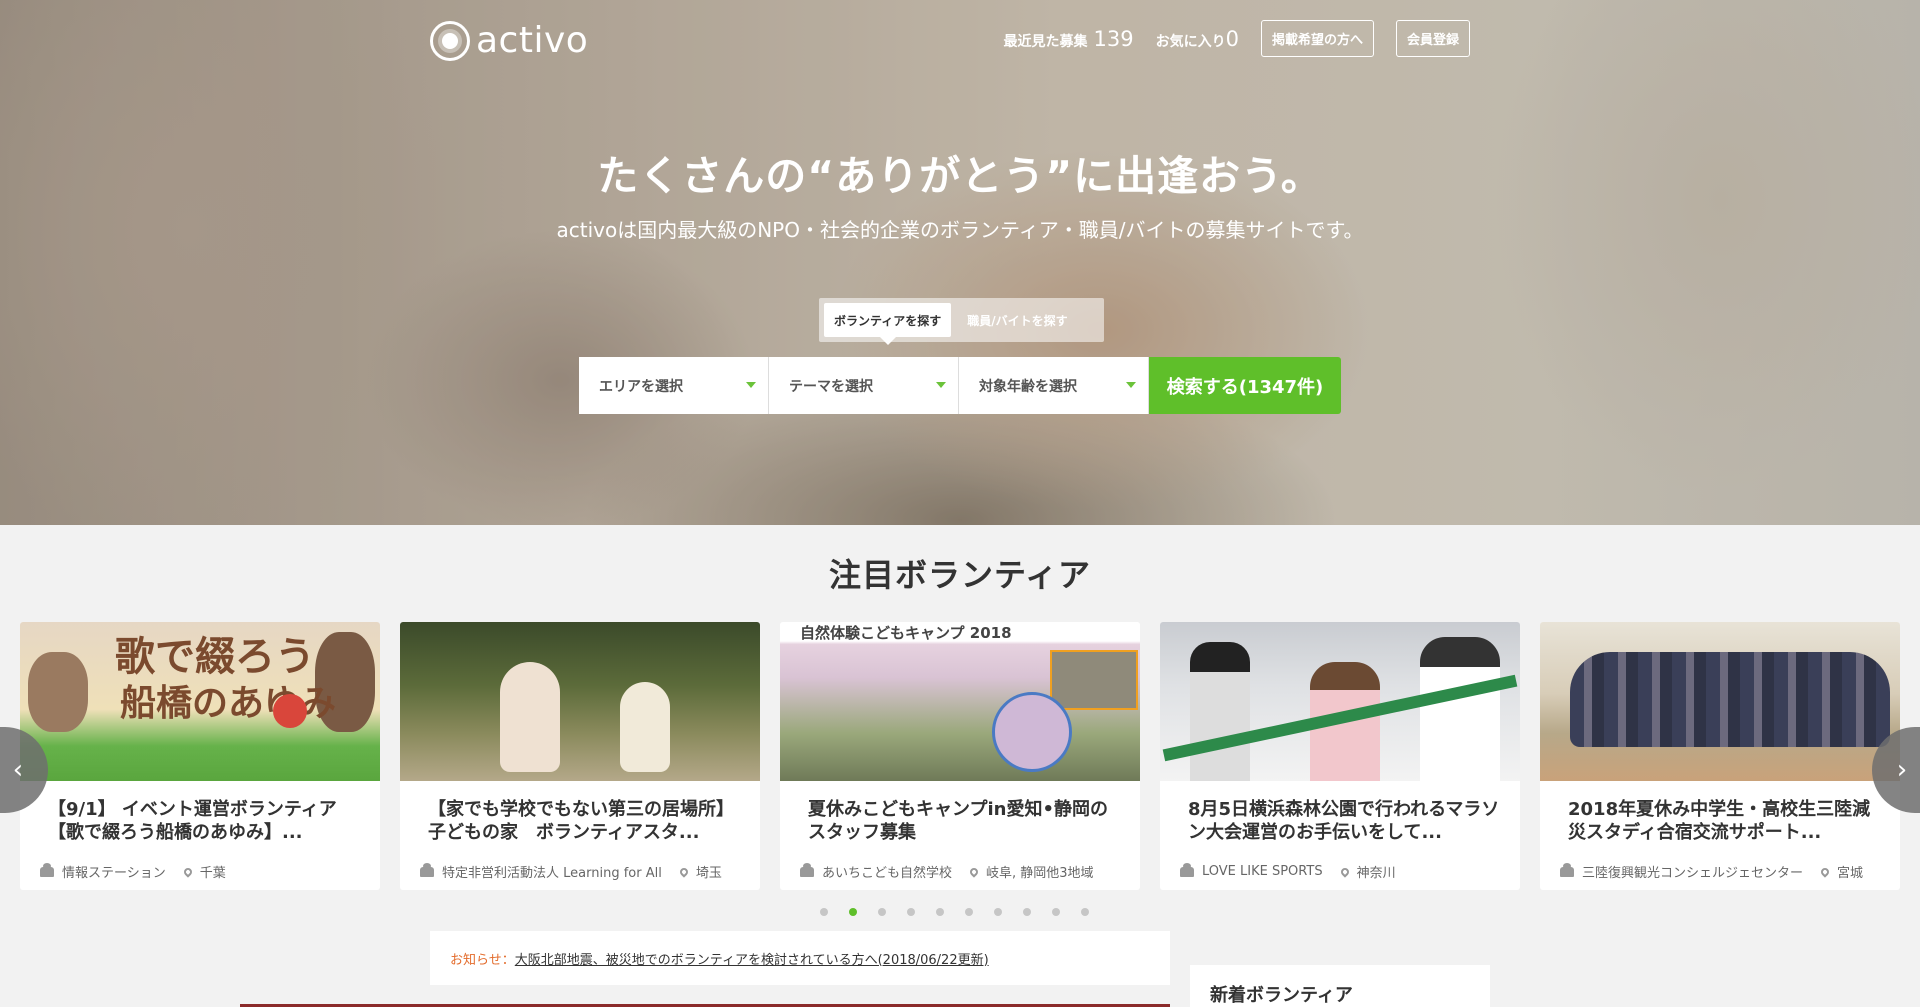 The width and height of the screenshot is (1920, 1007). What do you see at coordinates (906, 633) in the screenshot?
I see `card-image-text: 自然体験こどもキャンプ 2018` at bounding box center [906, 633].